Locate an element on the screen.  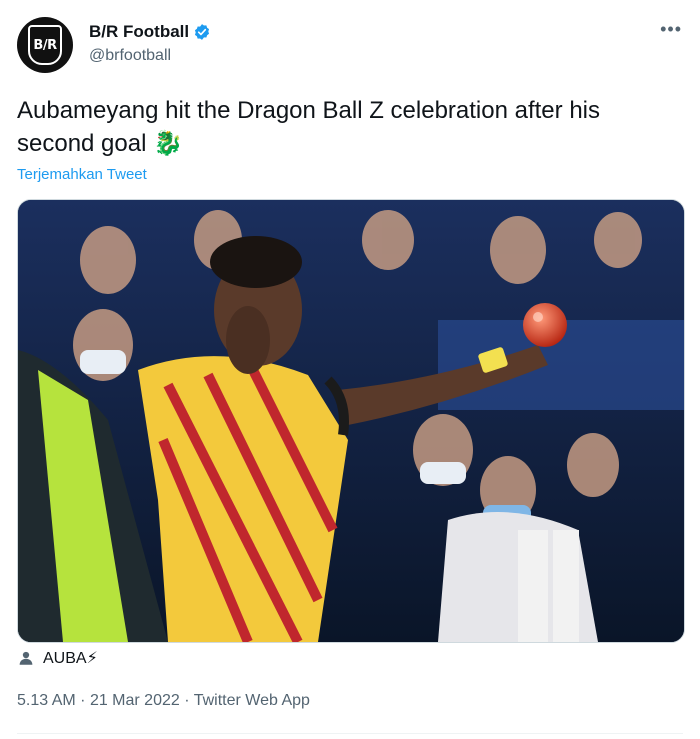
tagged-user-name: AUBA⚡ is located at coordinates (70, 658).